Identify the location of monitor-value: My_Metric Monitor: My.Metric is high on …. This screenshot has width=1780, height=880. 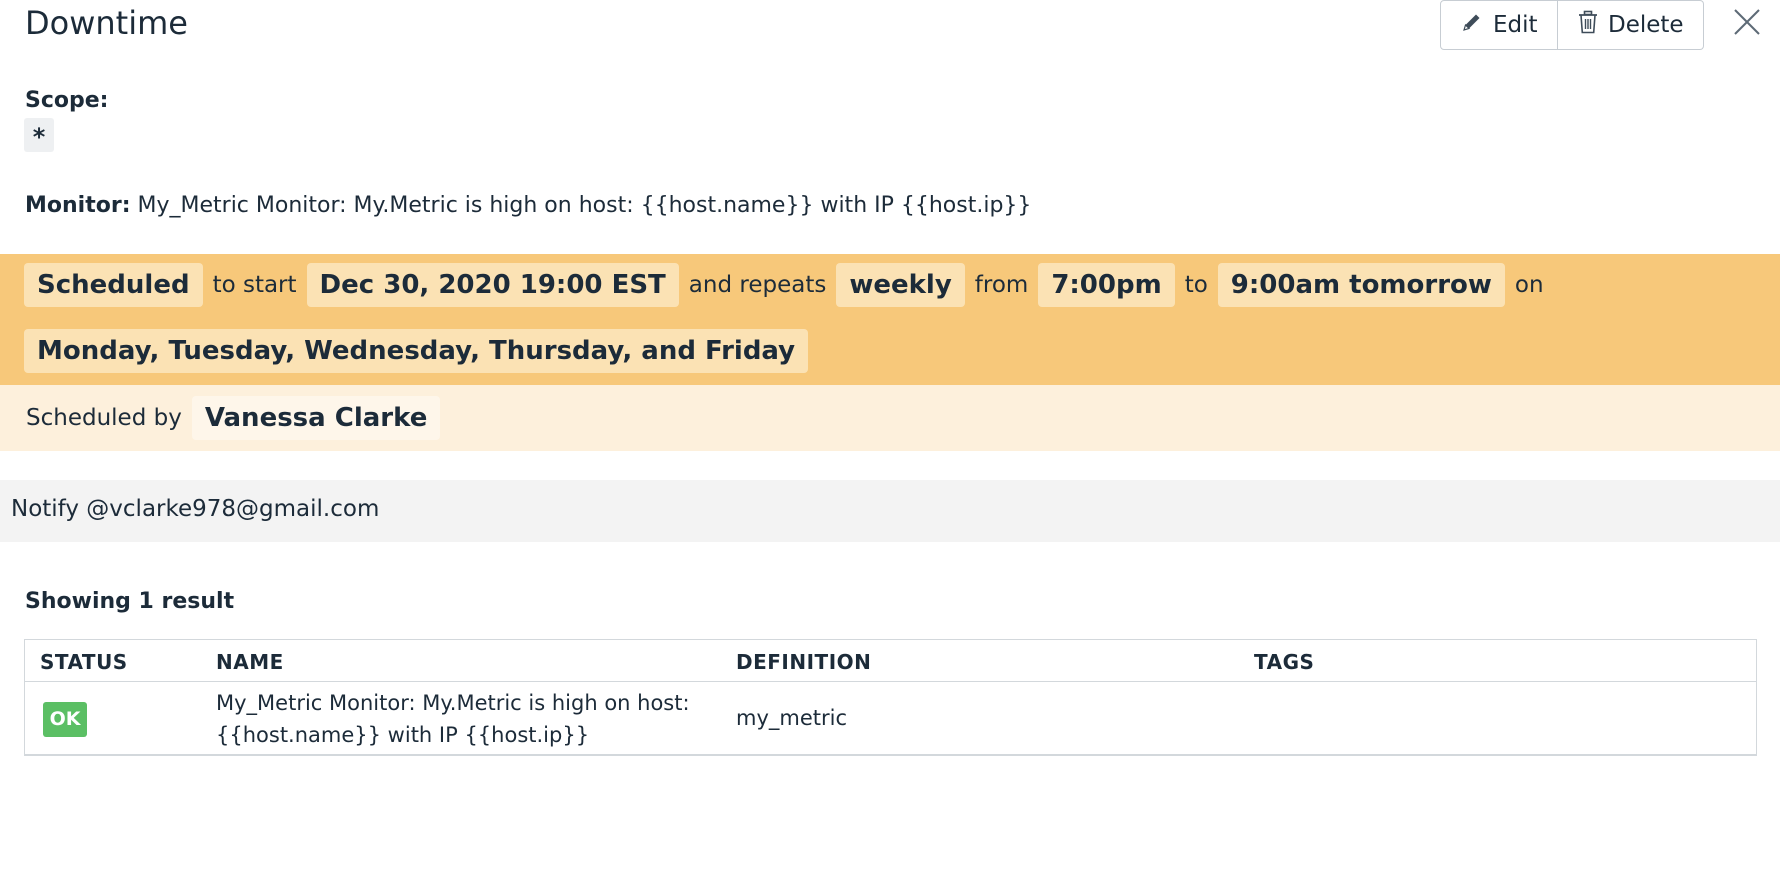
(584, 205).